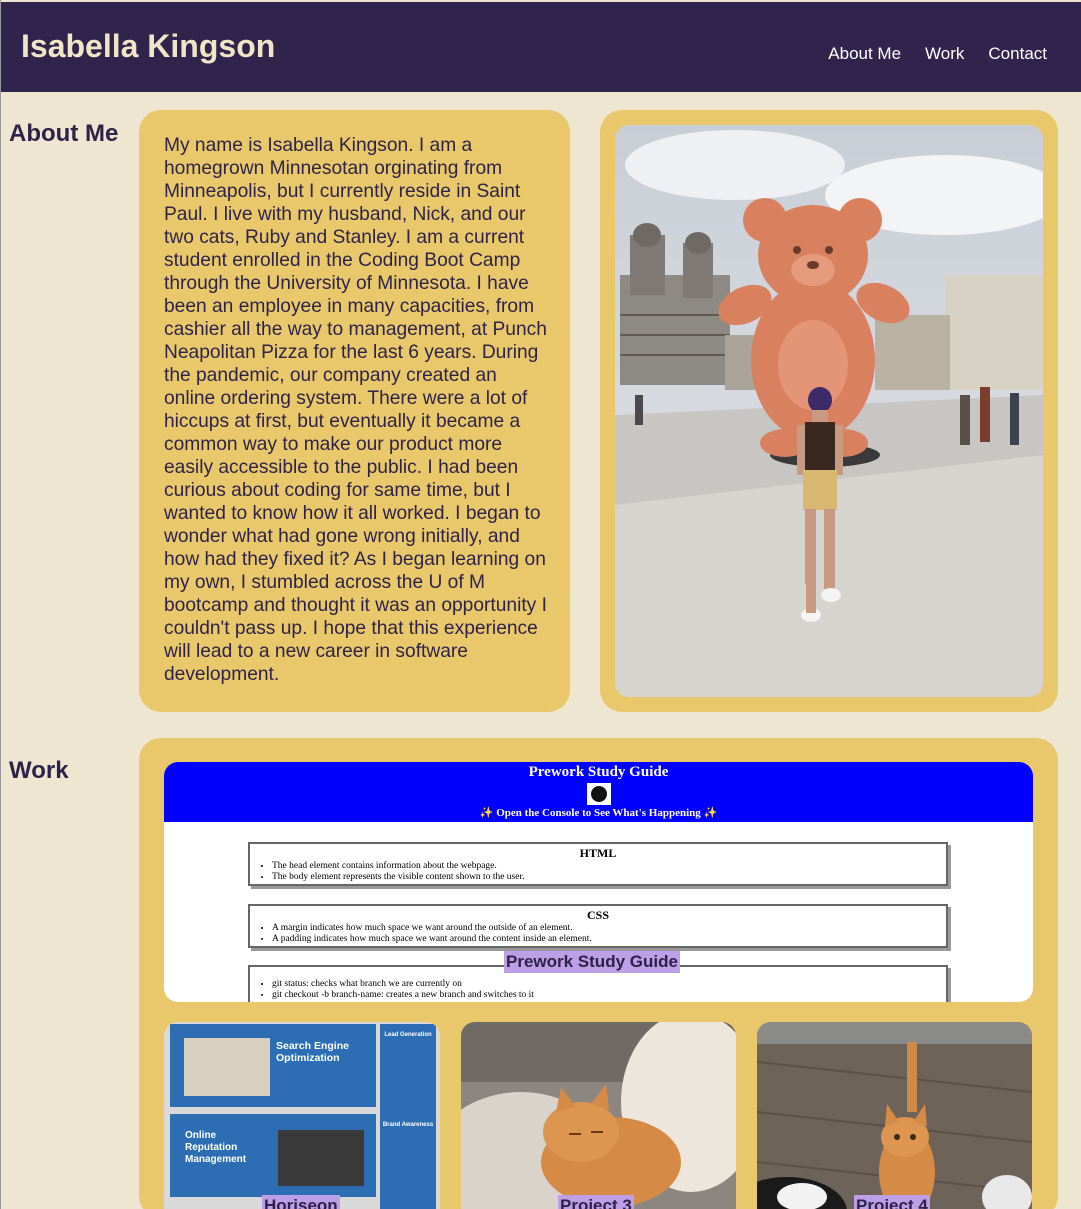 This screenshot has height=1209, width=1081. I want to click on side-label-lead: Lead Generation, so click(408, 1035).